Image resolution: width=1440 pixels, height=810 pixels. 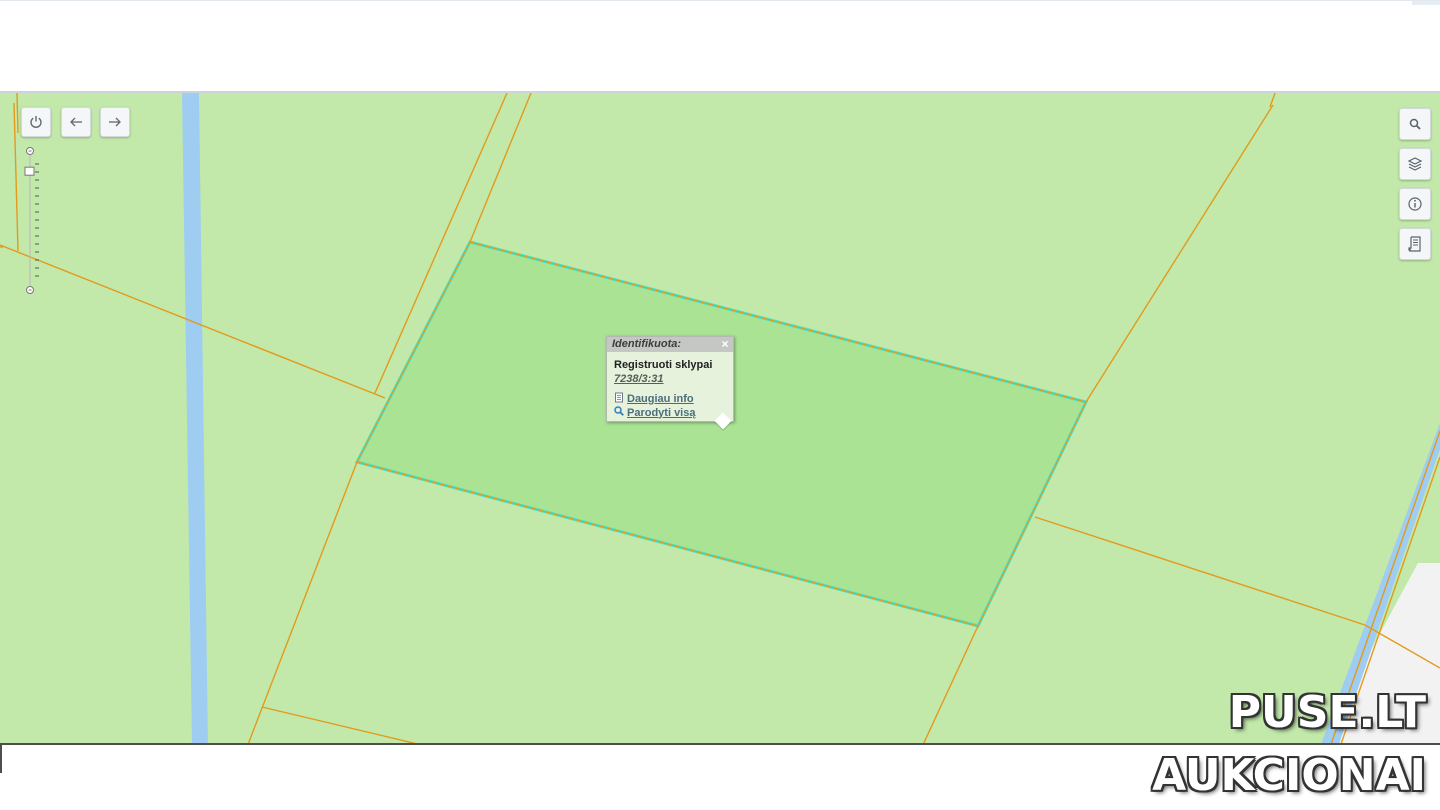 I want to click on layers-button, so click(x=1415, y=164).